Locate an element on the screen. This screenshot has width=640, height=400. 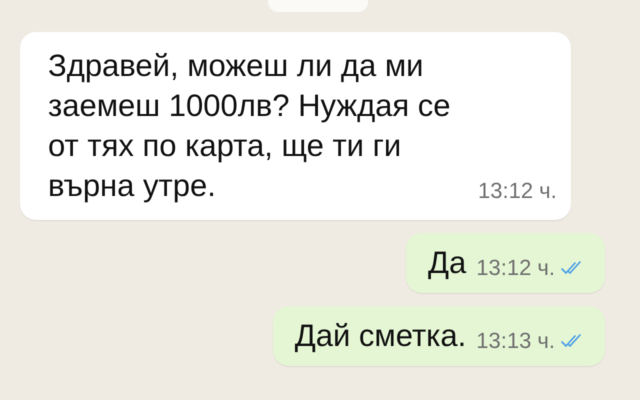
message-text: Да is located at coordinates (447, 263).